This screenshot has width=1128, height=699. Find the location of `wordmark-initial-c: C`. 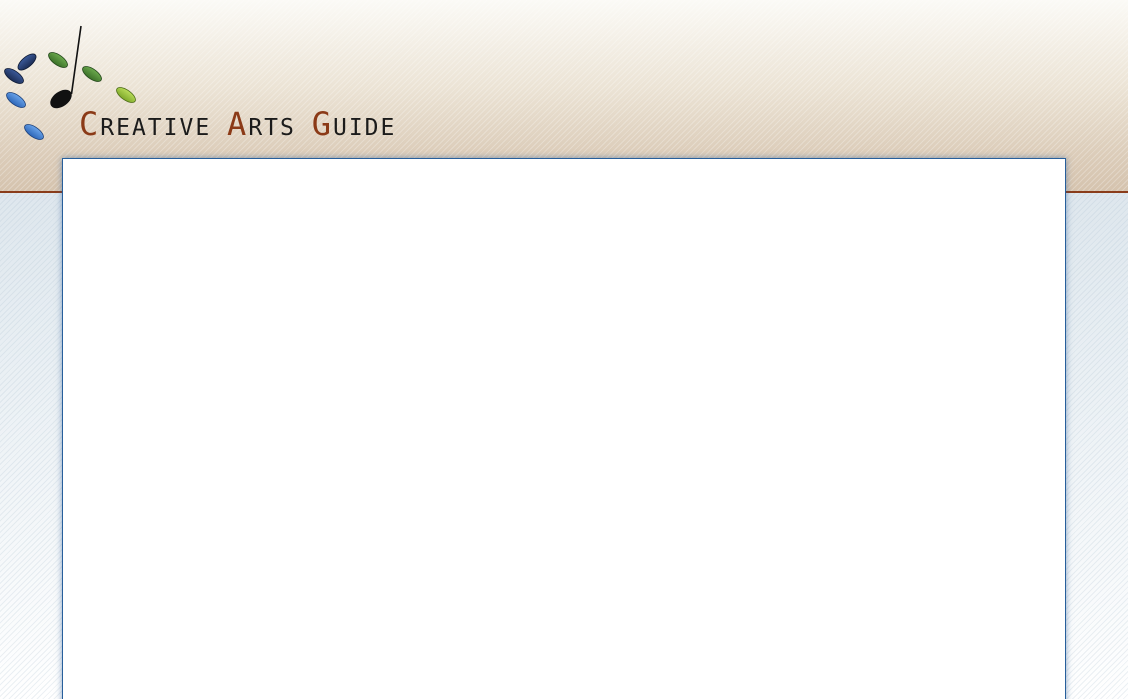

wordmark-initial-c: C is located at coordinates (90, 124).